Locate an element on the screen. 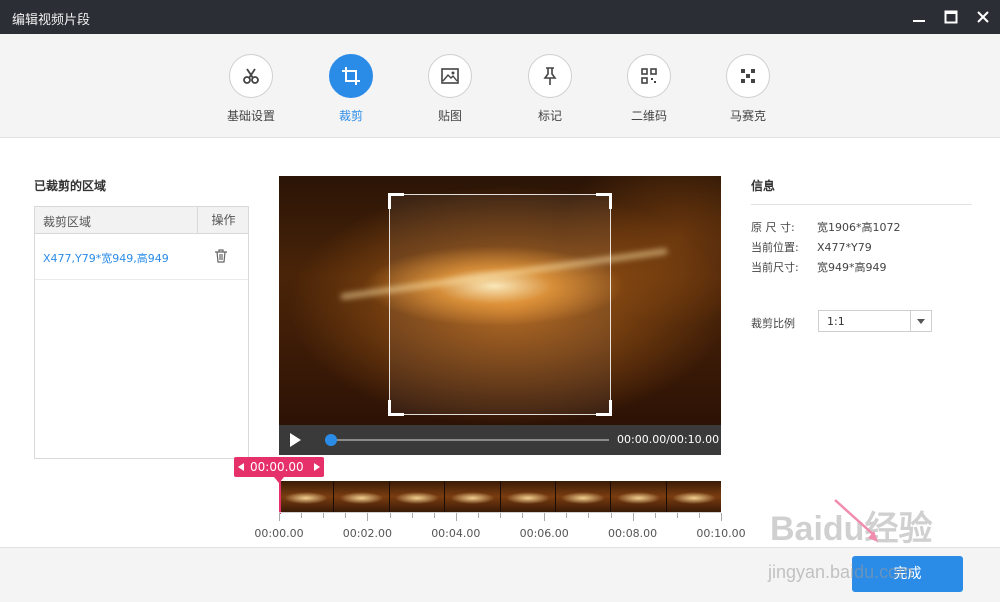 The image size is (1000, 602). timeline-playhead is located at coordinates (280, 496).